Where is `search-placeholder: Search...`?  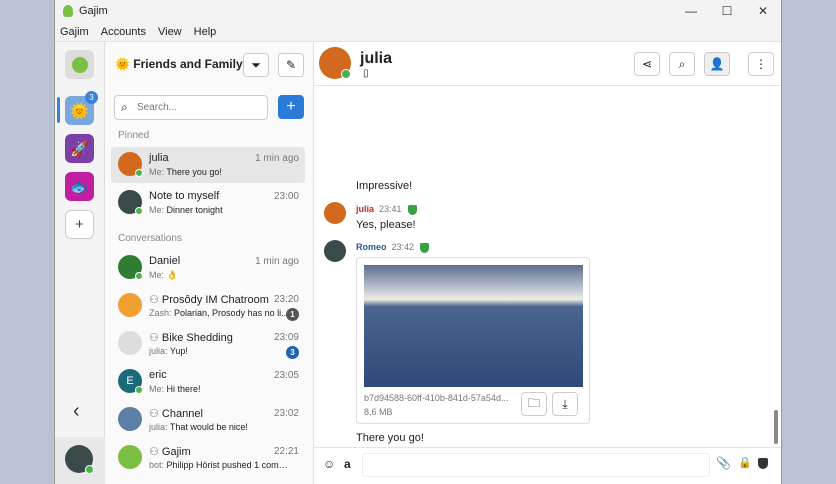 search-placeholder: Search... is located at coordinates (157, 107).